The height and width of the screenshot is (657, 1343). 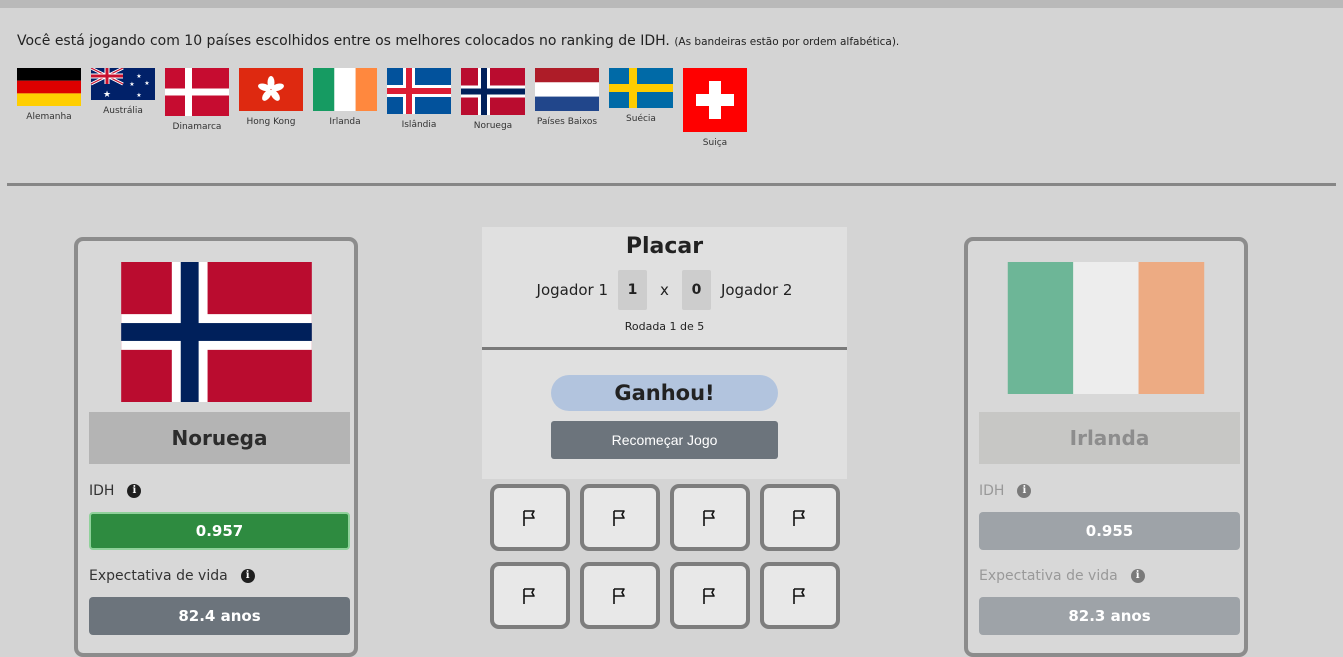 I want to click on flag-item-hong-kong: Hong Kong, so click(x=271, y=97).